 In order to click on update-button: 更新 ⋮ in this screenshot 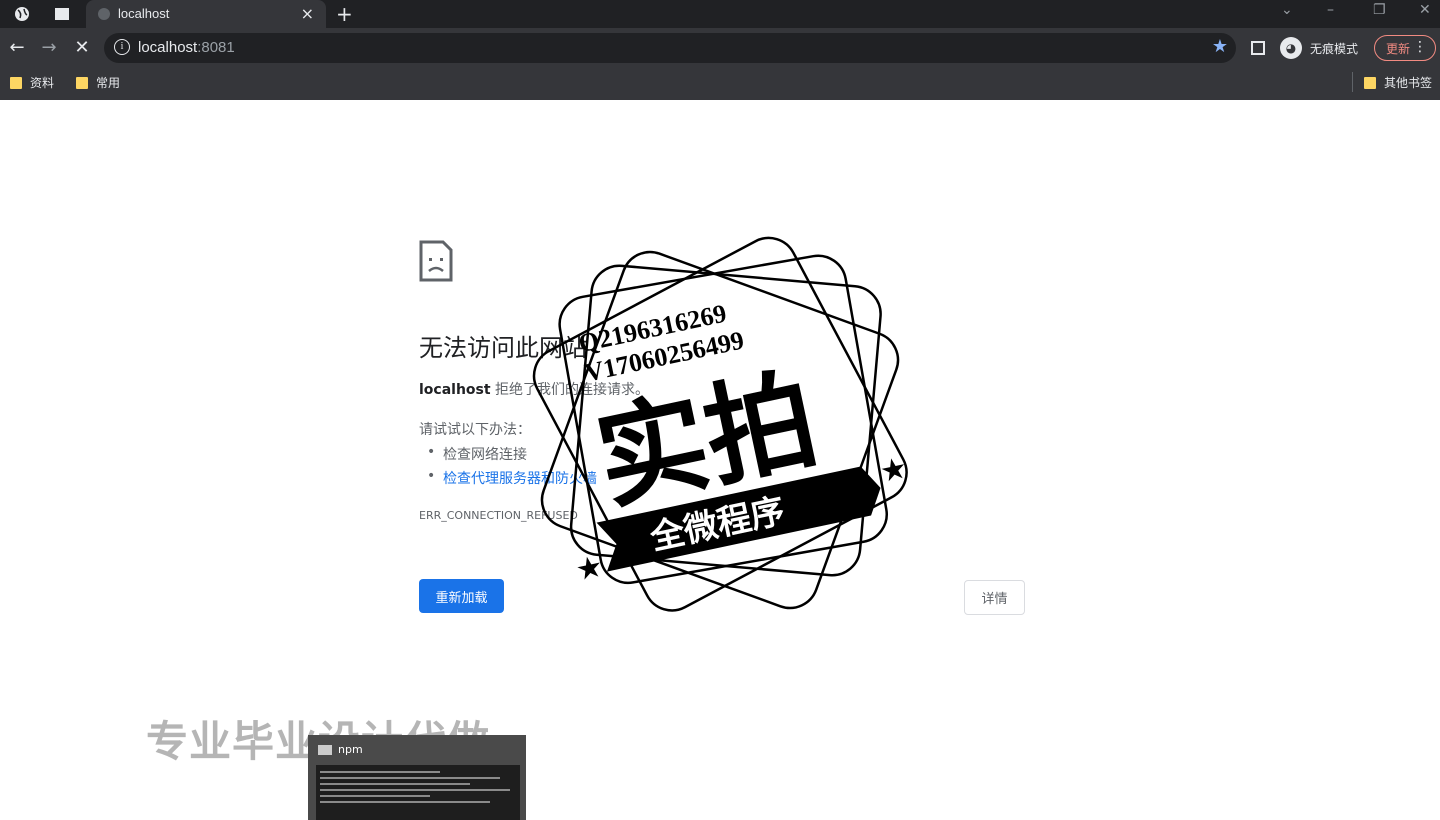, I will do `click(1405, 48)`.